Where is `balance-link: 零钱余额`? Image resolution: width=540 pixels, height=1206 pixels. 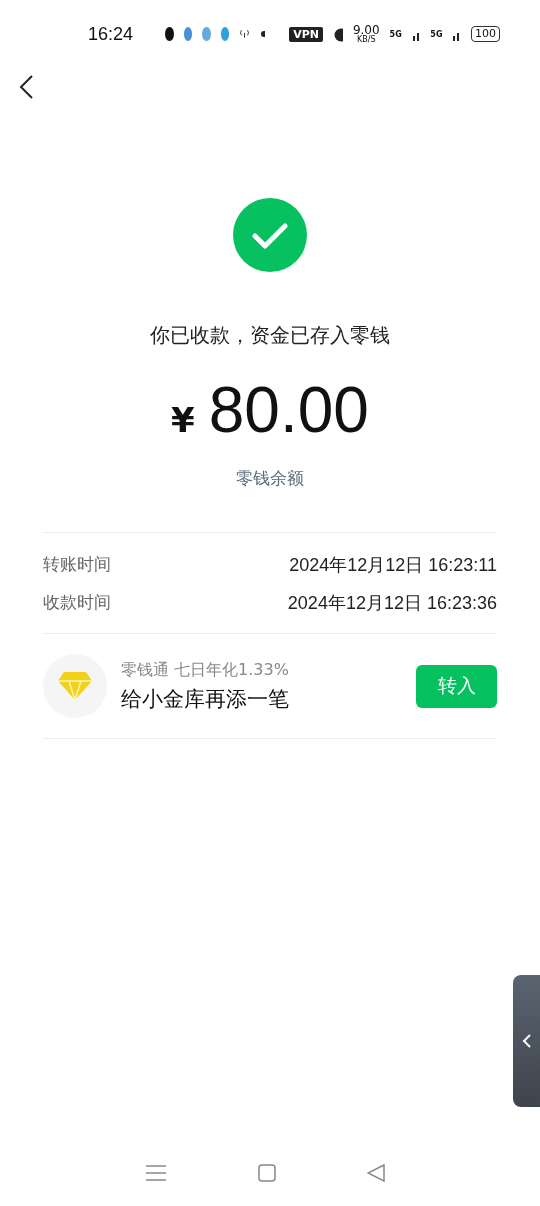
balance-link: 零钱余额 is located at coordinates (270, 478).